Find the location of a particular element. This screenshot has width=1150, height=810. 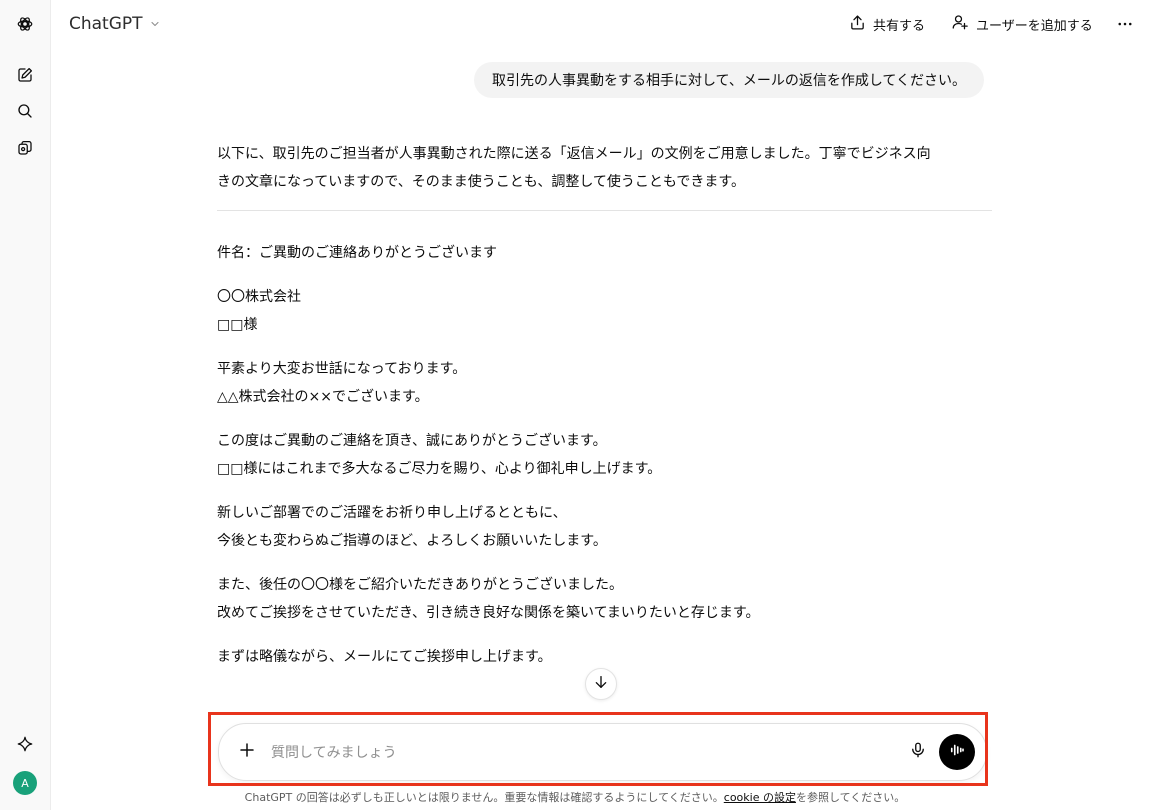

voice-waveform-icon is located at coordinates (957, 752).